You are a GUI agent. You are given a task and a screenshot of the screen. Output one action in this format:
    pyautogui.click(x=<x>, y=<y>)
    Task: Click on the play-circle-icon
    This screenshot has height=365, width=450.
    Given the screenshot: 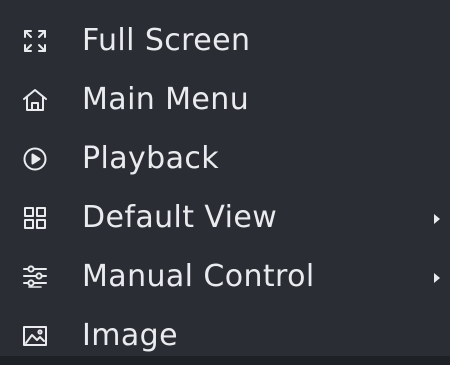 What is the action you would take?
    pyautogui.click(x=35, y=159)
    